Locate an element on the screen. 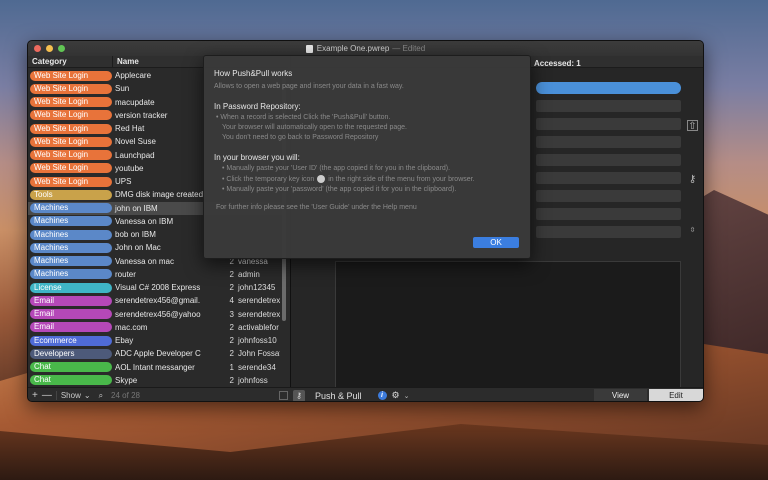  key-icon: ⚷ is located at coordinates (692, 179).